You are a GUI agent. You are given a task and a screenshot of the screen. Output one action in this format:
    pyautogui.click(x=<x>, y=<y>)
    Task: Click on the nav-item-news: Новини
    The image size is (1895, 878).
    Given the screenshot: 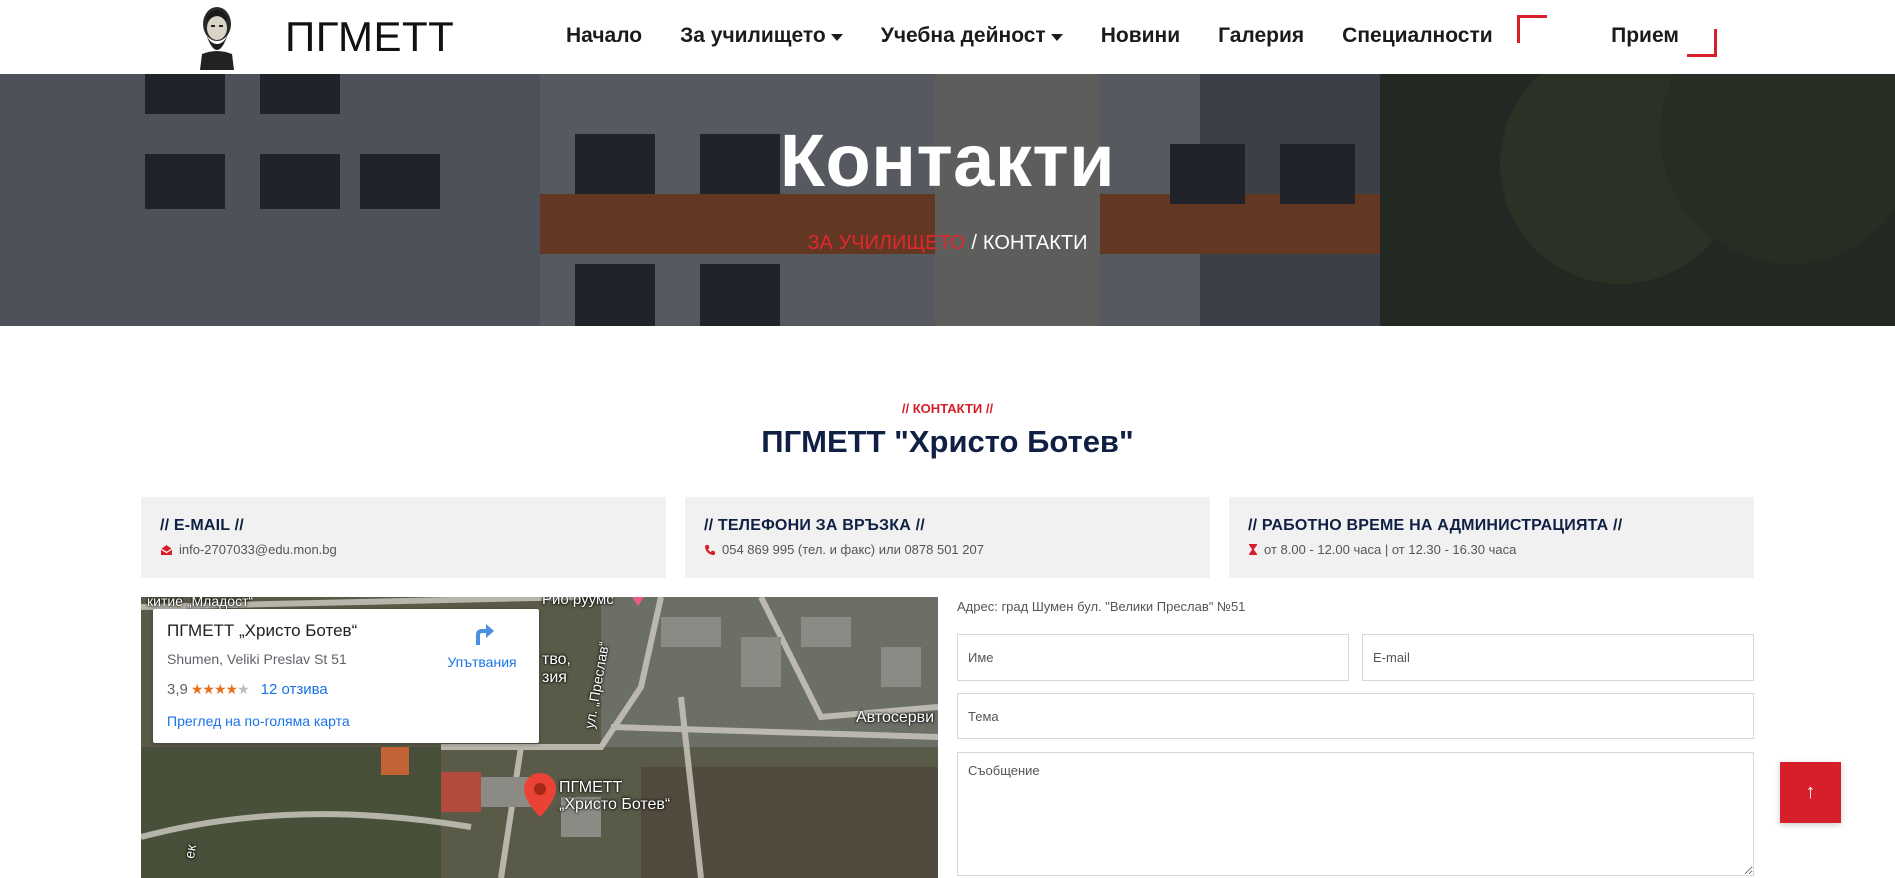 What is the action you would take?
    pyautogui.click(x=1140, y=36)
    